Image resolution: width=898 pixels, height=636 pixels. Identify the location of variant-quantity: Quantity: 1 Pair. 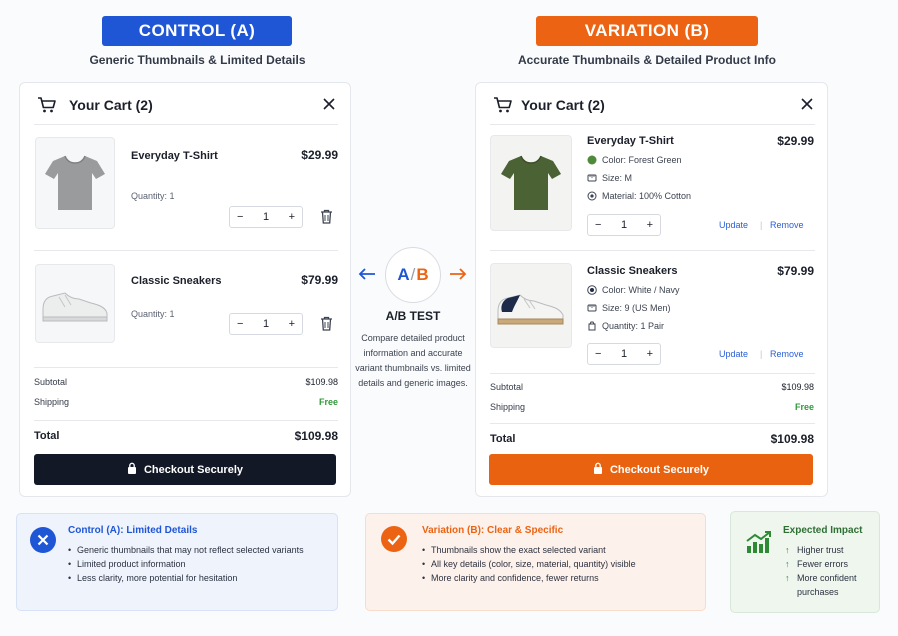
(625, 326).